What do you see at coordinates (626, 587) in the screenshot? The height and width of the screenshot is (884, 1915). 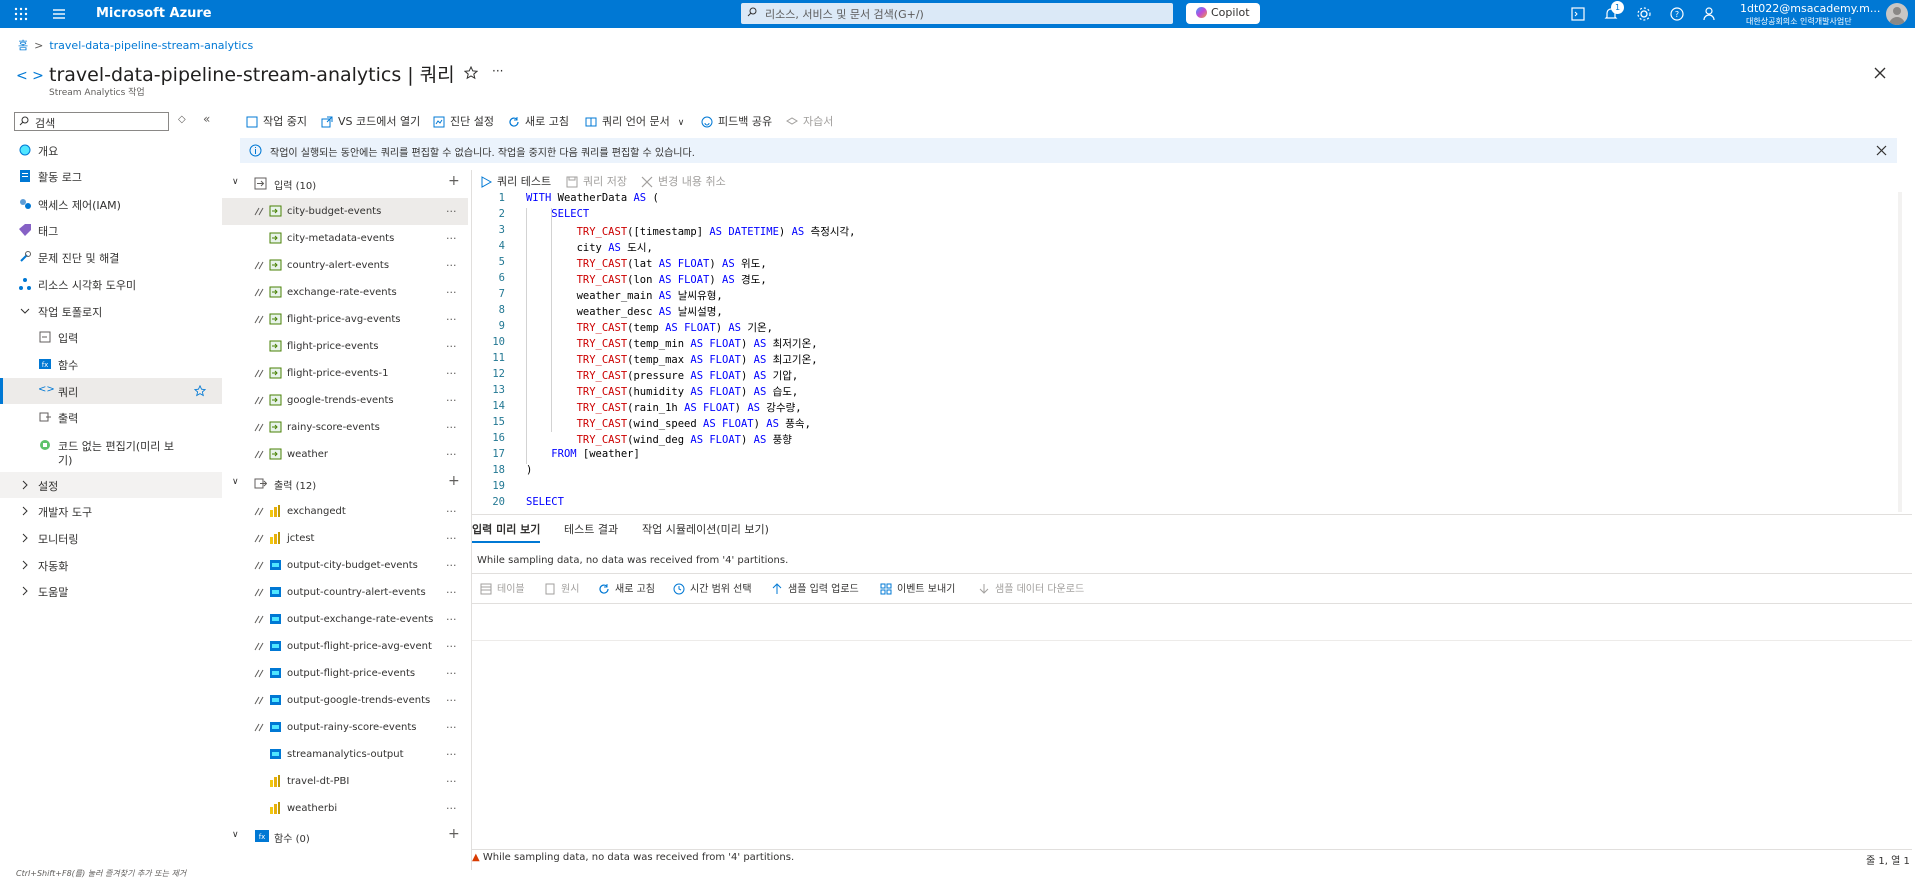 I see `bottom-refresh-button: 새로 고침` at bounding box center [626, 587].